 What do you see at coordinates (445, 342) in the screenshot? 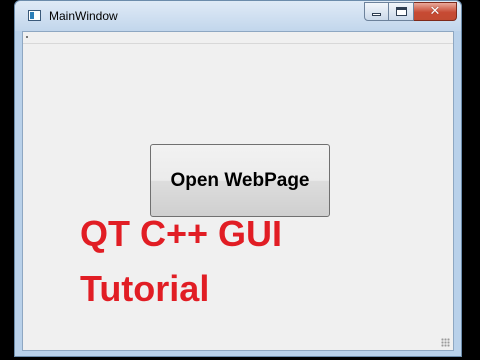
I see `size-grip-icon` at bounding box center [445, 342].